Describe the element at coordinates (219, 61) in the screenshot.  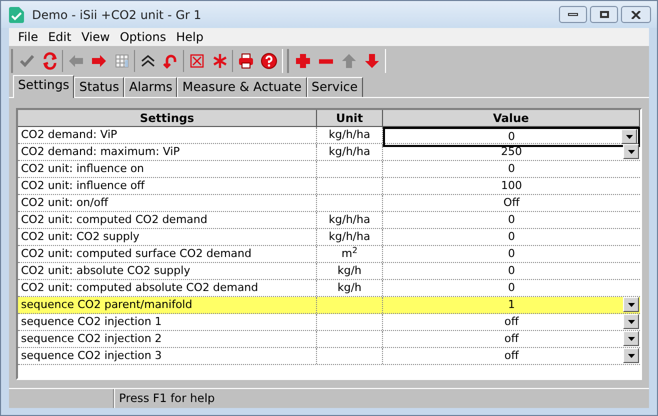
I see `asterisk-icon` at that location.